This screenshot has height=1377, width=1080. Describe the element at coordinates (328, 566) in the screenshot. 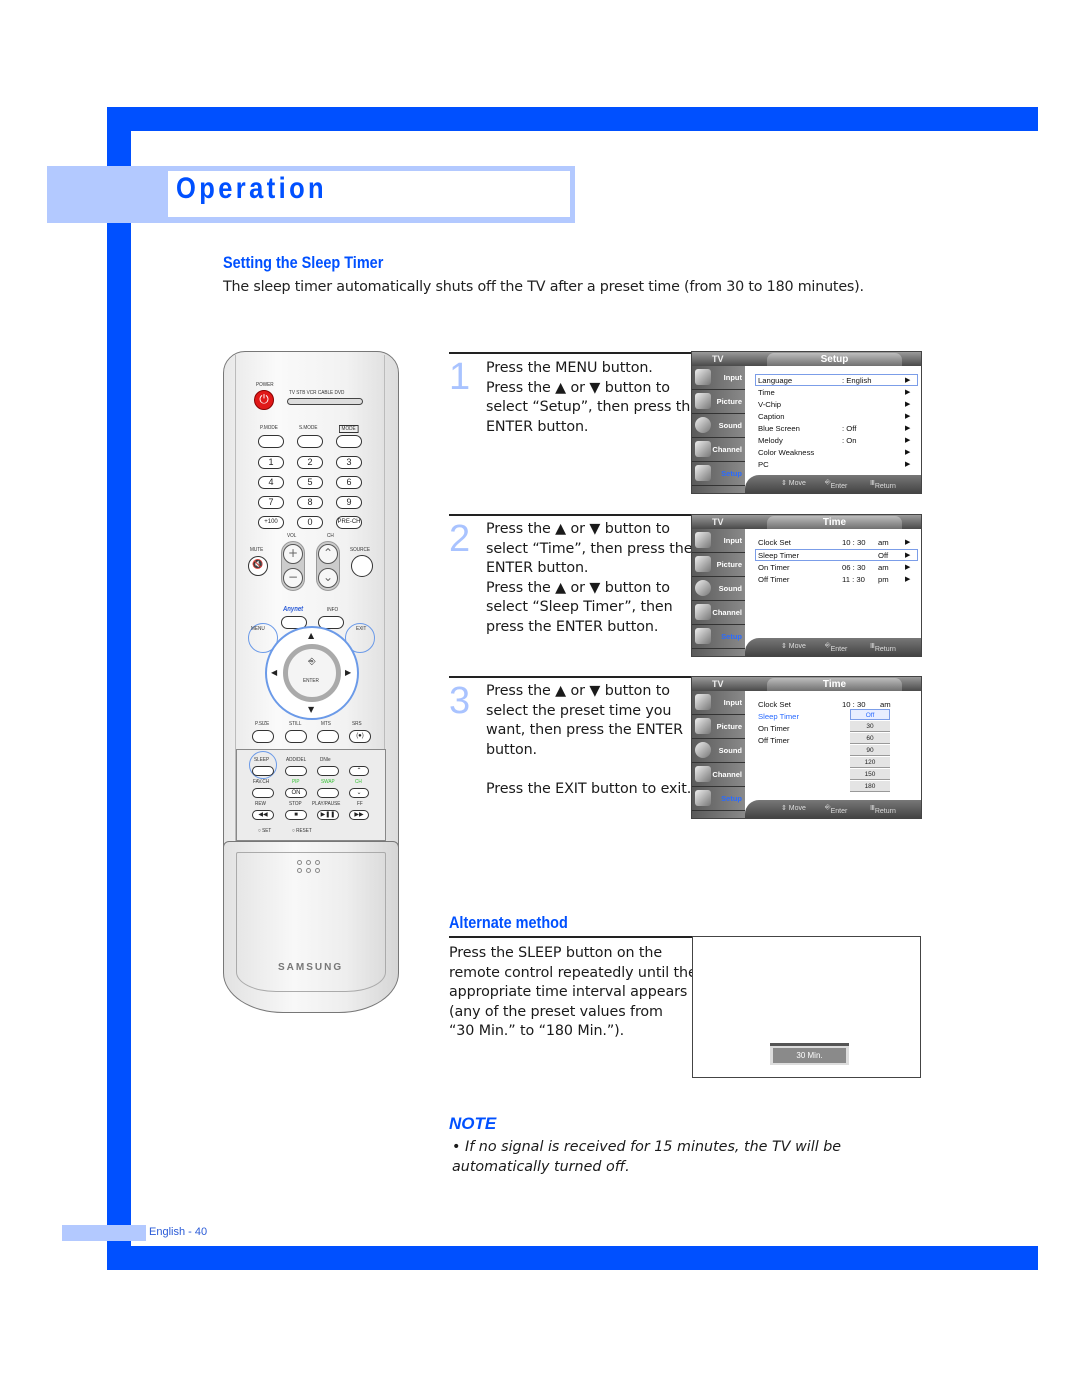

I see `channel-rocker: ⌃ ⌄` at that location.